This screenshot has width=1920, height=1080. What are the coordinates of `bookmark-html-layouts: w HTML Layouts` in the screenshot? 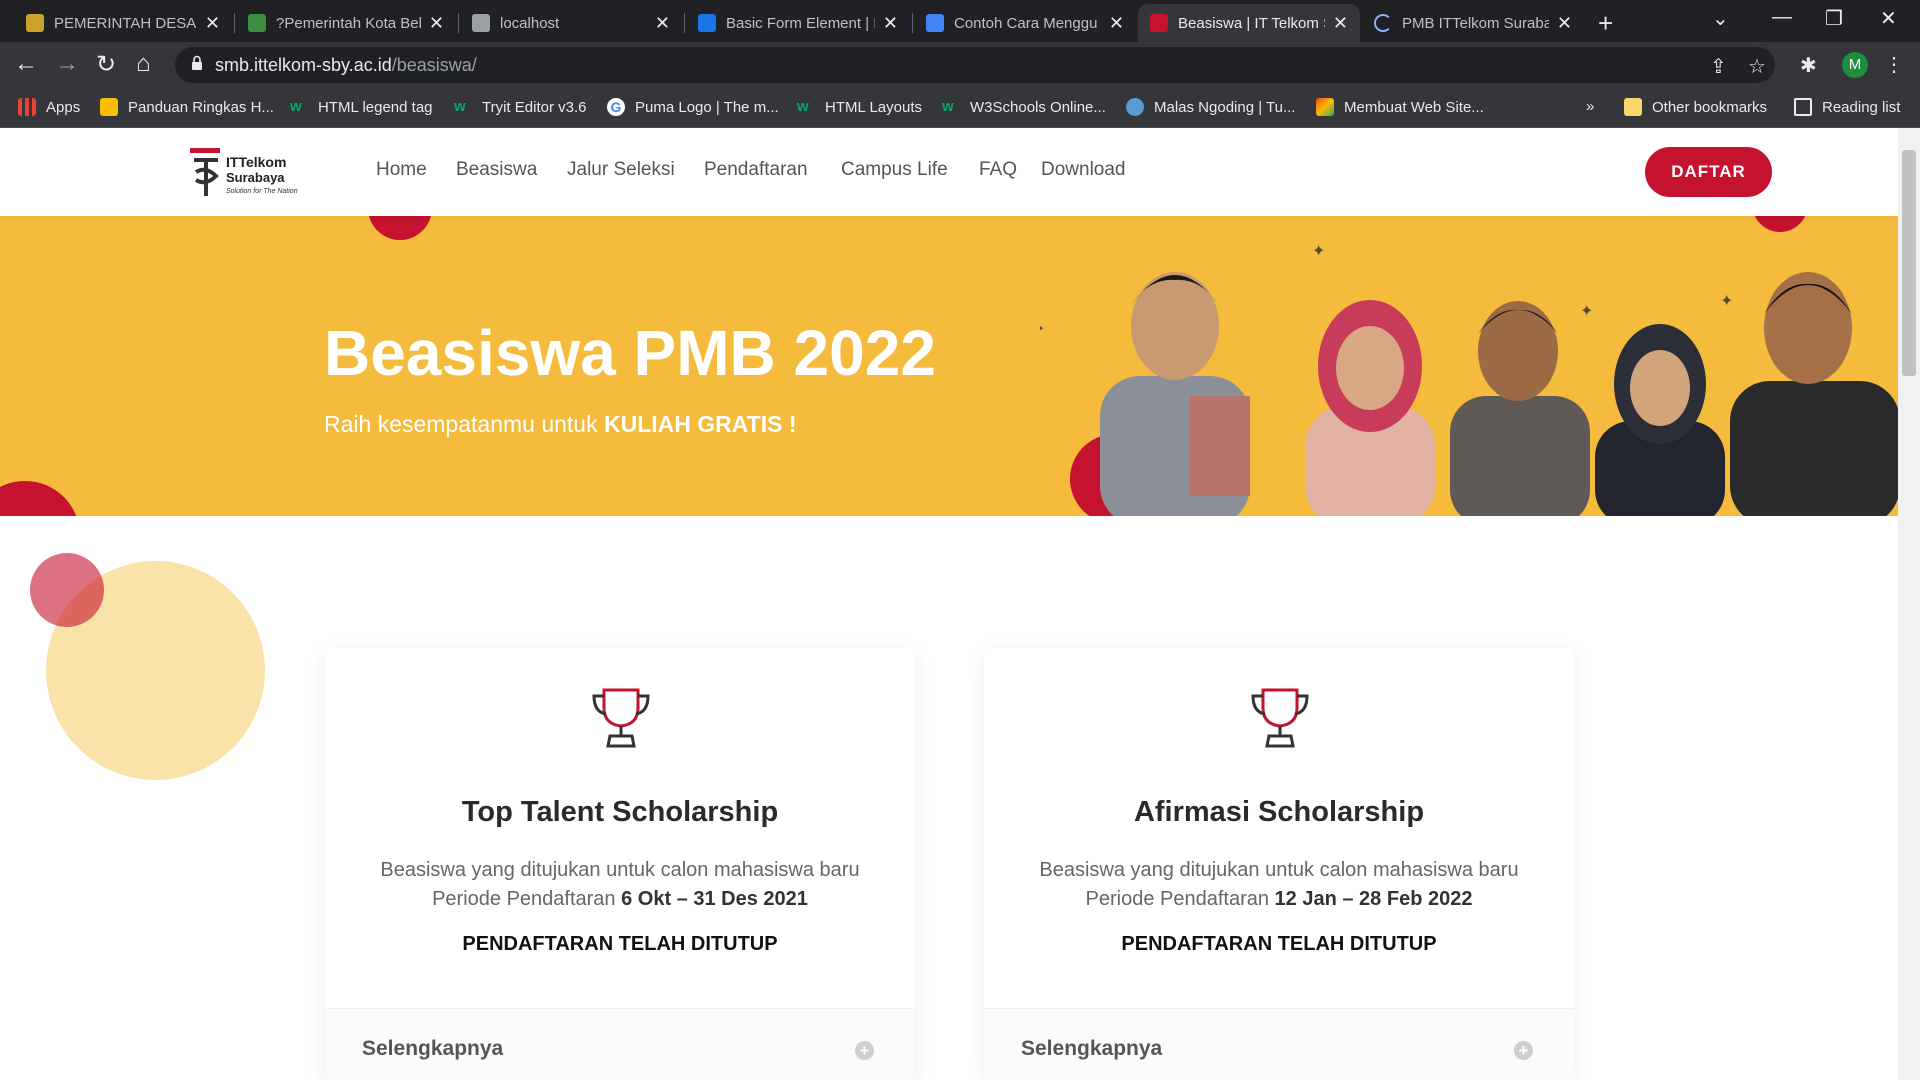 It's located at (859, 107).